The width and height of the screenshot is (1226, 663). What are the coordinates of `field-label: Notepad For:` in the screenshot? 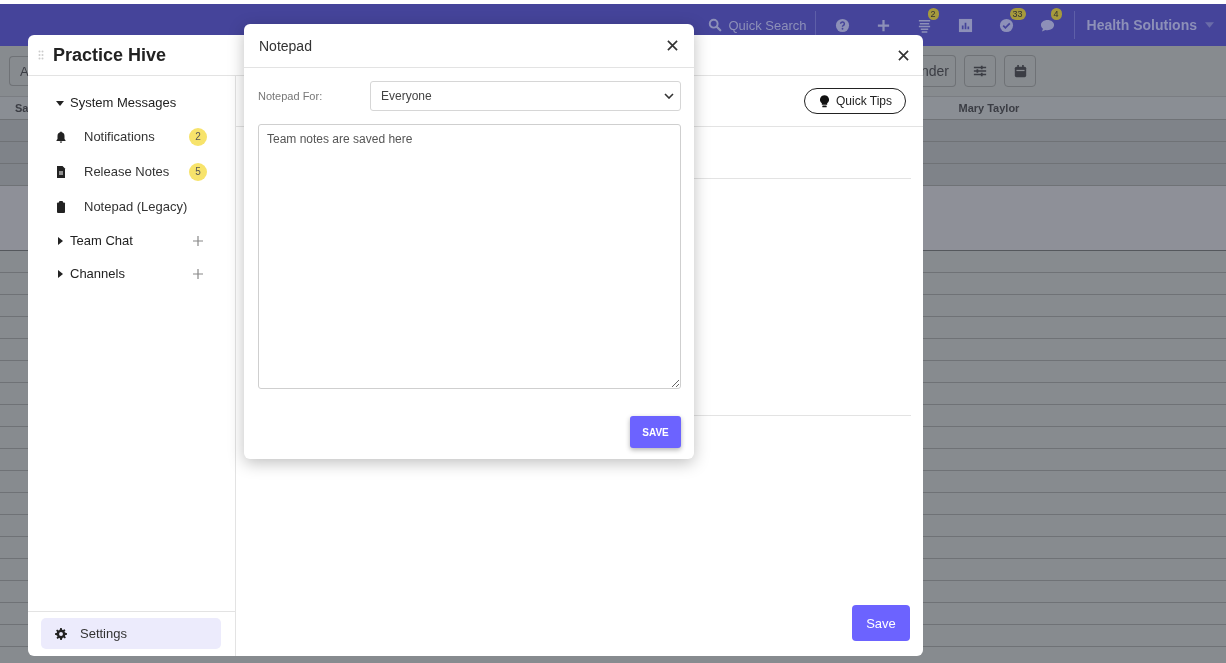 It's located at (291, 96).